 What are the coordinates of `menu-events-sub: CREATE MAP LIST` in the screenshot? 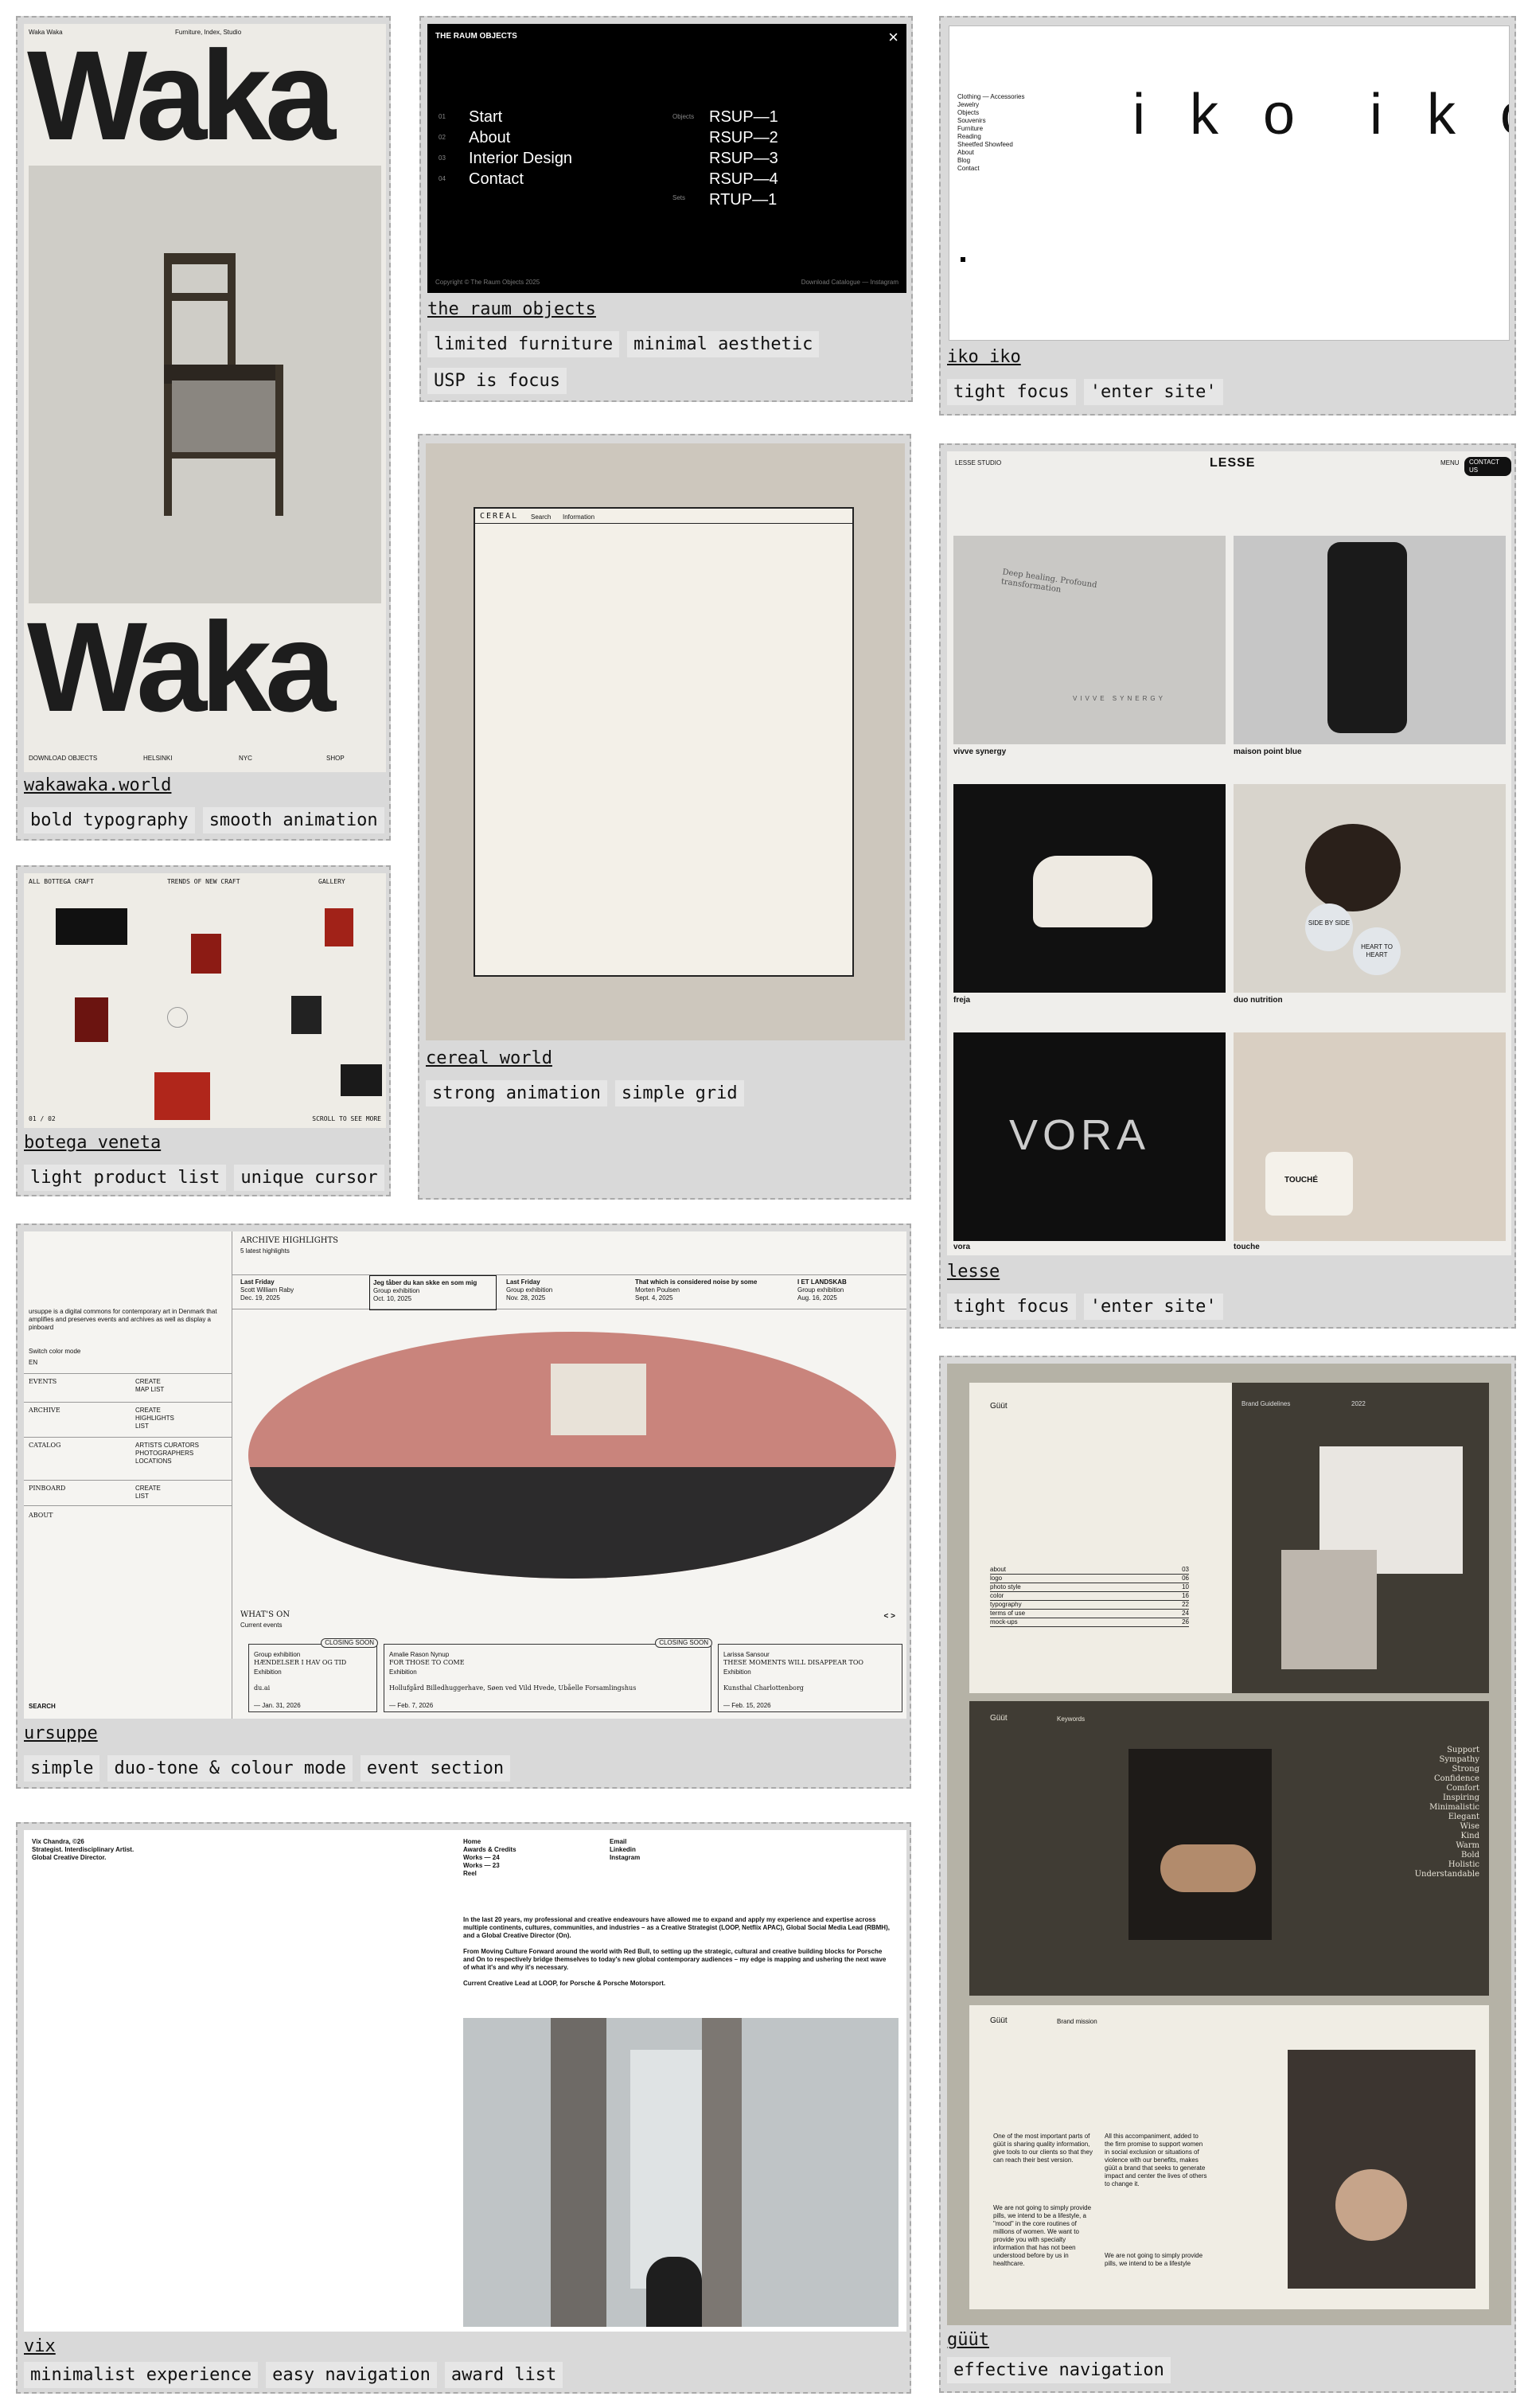 It's located at (155, 1386).